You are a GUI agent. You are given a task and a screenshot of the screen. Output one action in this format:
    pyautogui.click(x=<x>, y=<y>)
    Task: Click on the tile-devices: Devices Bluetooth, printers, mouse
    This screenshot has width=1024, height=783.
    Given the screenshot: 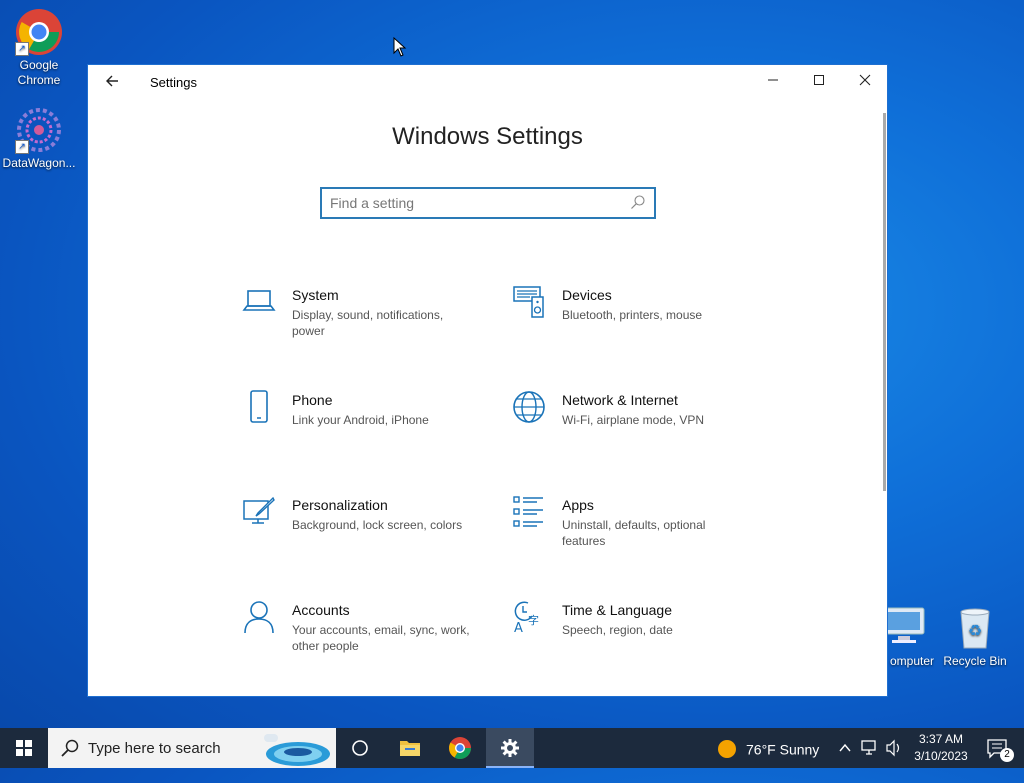 What is the action you would take?
    pyautogui.click(x=637, y=325)
    